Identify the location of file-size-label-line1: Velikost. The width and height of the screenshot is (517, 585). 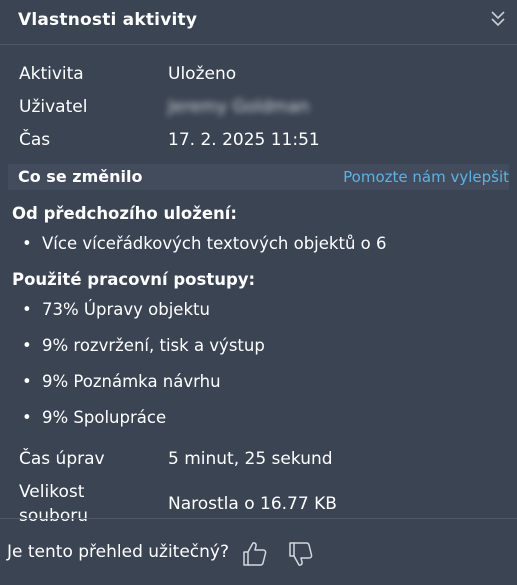
(52, 492).